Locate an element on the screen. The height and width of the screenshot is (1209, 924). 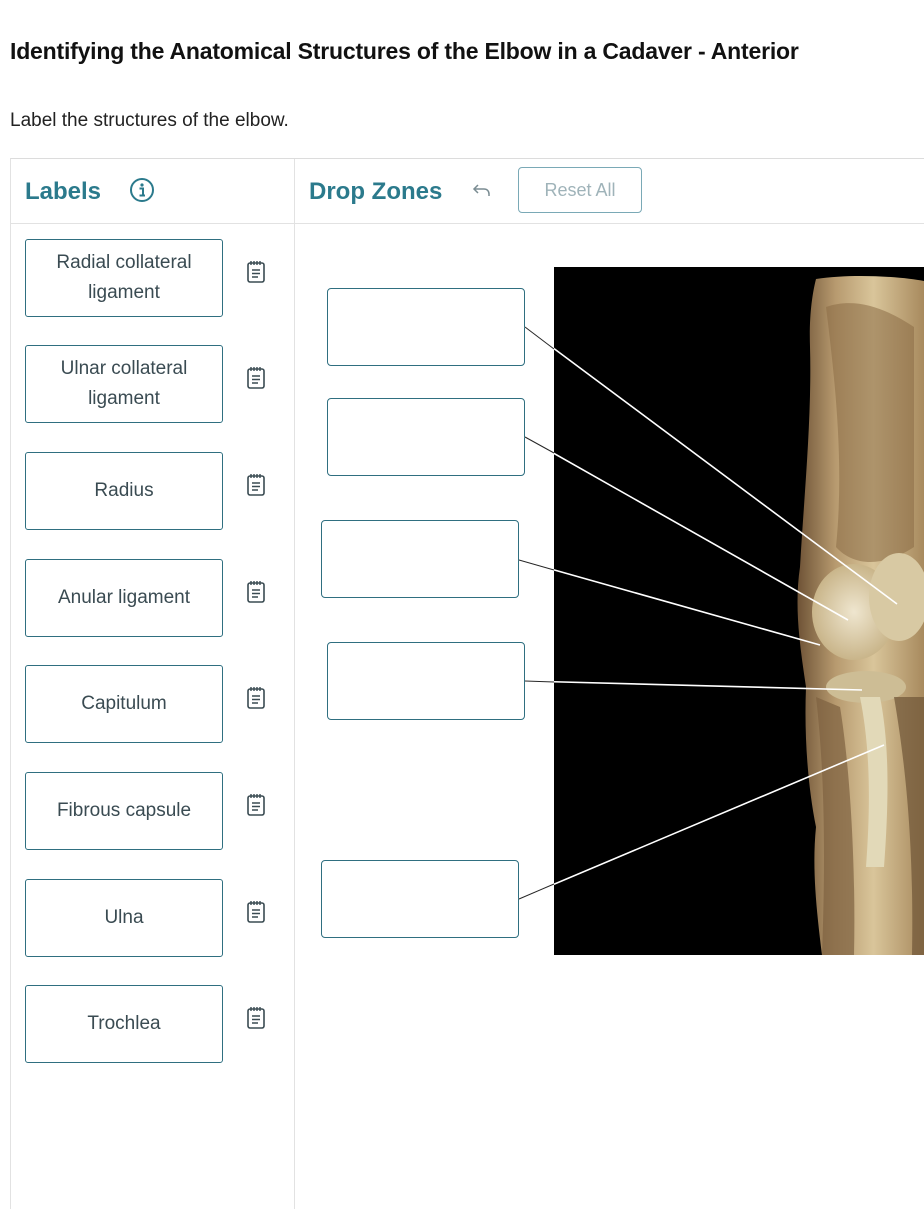
draggable-label: Anular ligament is located at coordinates (124, 598).